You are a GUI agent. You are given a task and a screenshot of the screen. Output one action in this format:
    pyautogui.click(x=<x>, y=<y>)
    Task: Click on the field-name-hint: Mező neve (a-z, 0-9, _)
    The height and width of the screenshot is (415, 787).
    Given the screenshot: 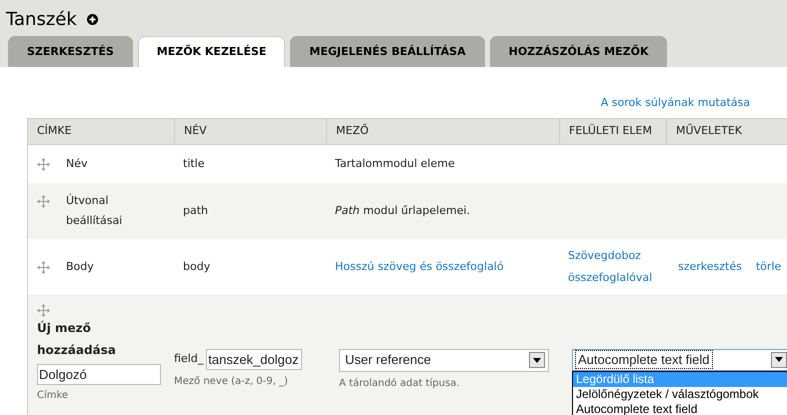 What is the action you would take?
    pyautogui.click(x=231, y=381)
    